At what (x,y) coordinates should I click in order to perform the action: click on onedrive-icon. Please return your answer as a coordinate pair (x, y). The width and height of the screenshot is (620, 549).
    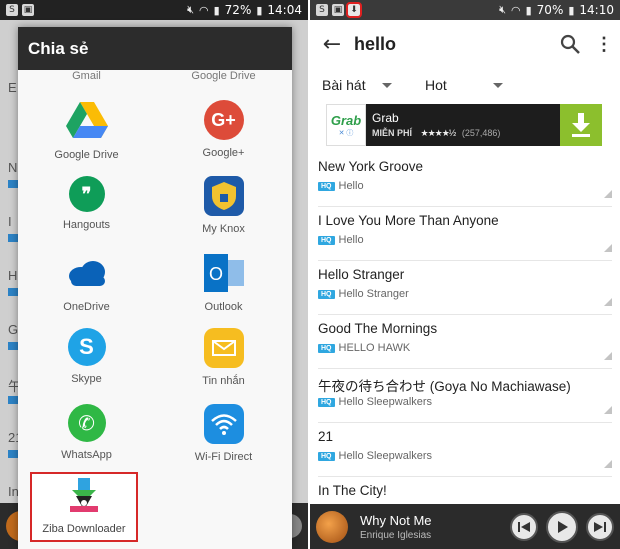
    Looking at the image, I should click on (87, 273).